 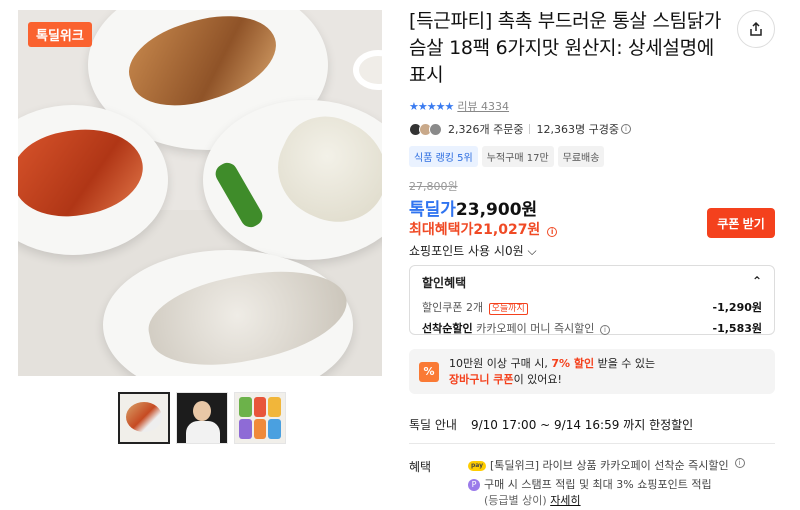 What do you see at coordinates (425, 129) in the screenshot?
I see `buyer-avatars` at bounding box center [425, 129].